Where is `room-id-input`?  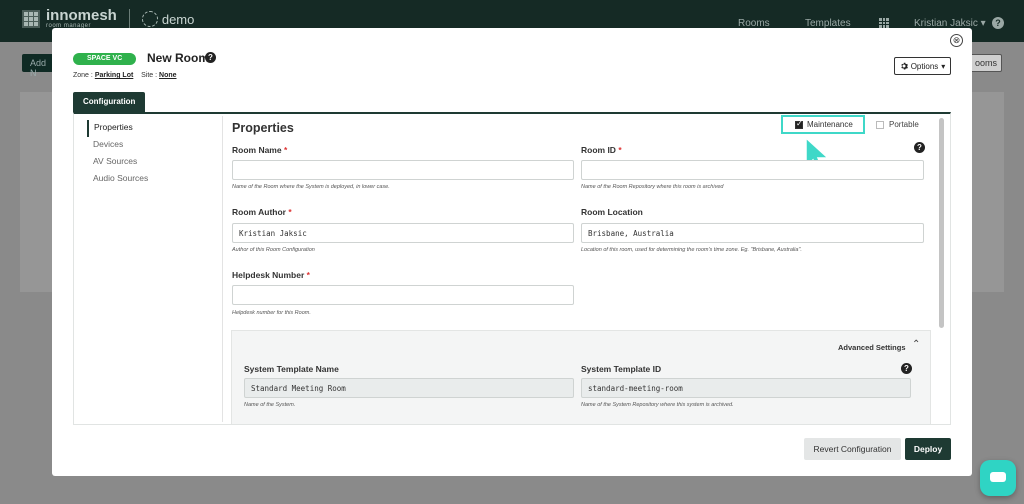
room-id-input is located at coordinates (752, 170).